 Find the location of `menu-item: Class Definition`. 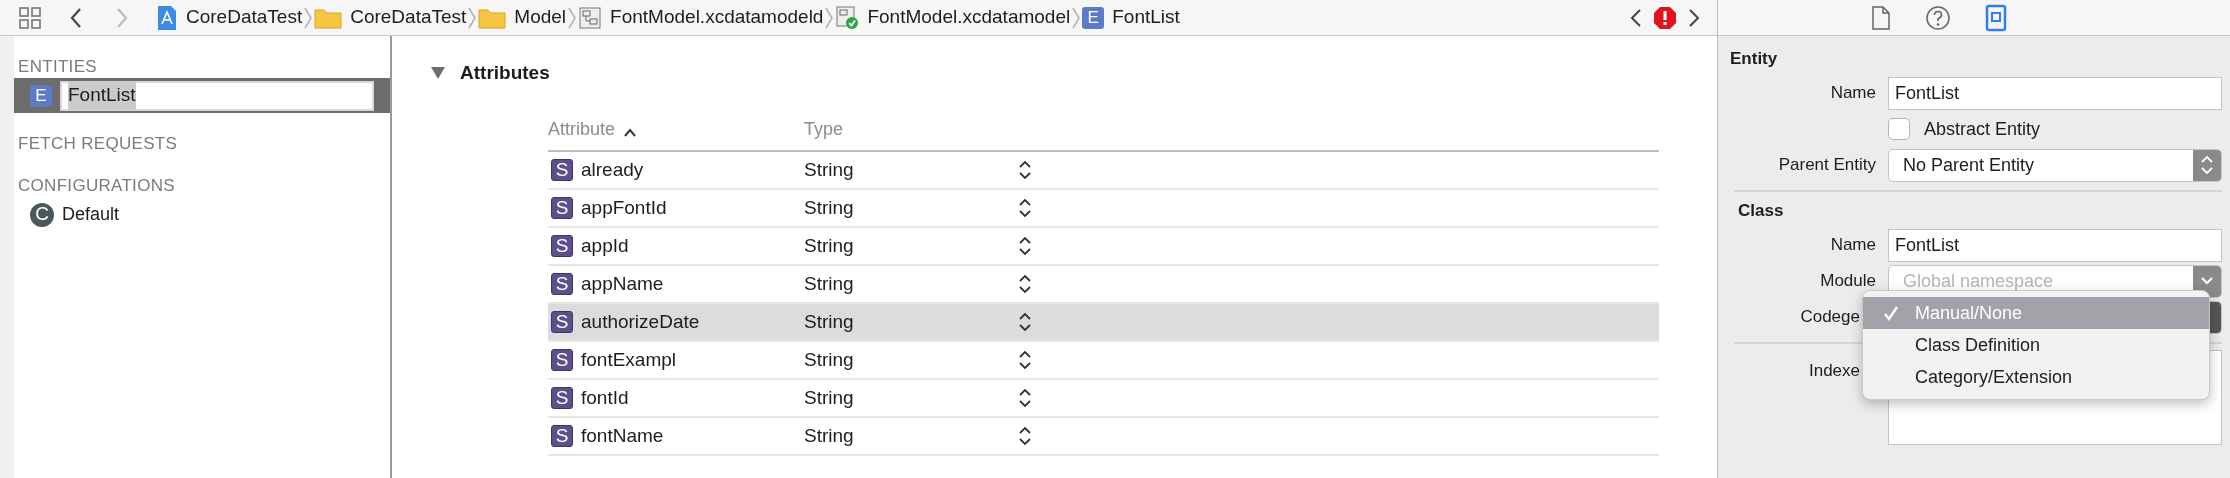

menu-item: Class Definition is located at coordinates (2036, 345).